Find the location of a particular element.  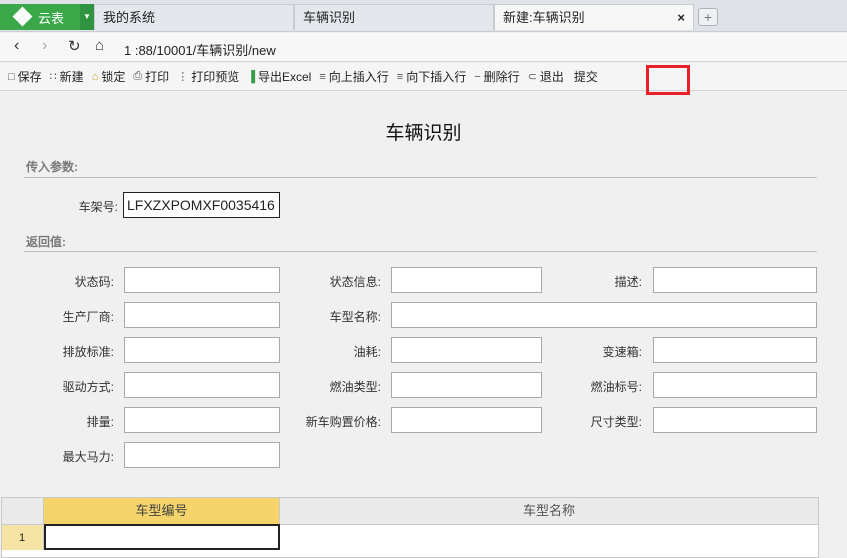

delete-row-icon: − is located at coordinates (477, 76).